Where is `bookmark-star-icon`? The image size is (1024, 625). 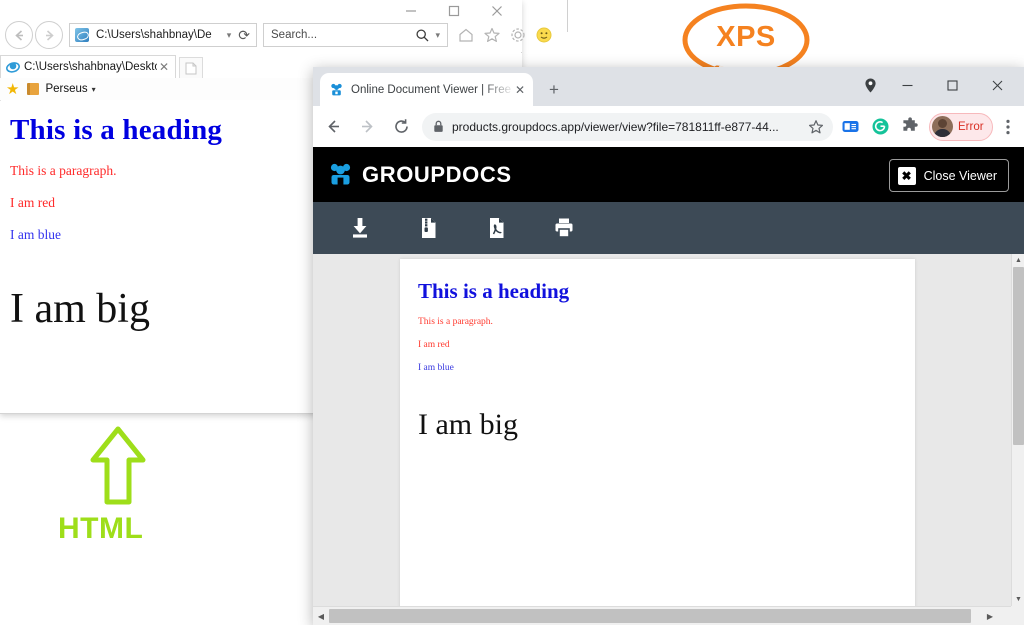 bookmark-star-icon is located at coordinates (816, 127).